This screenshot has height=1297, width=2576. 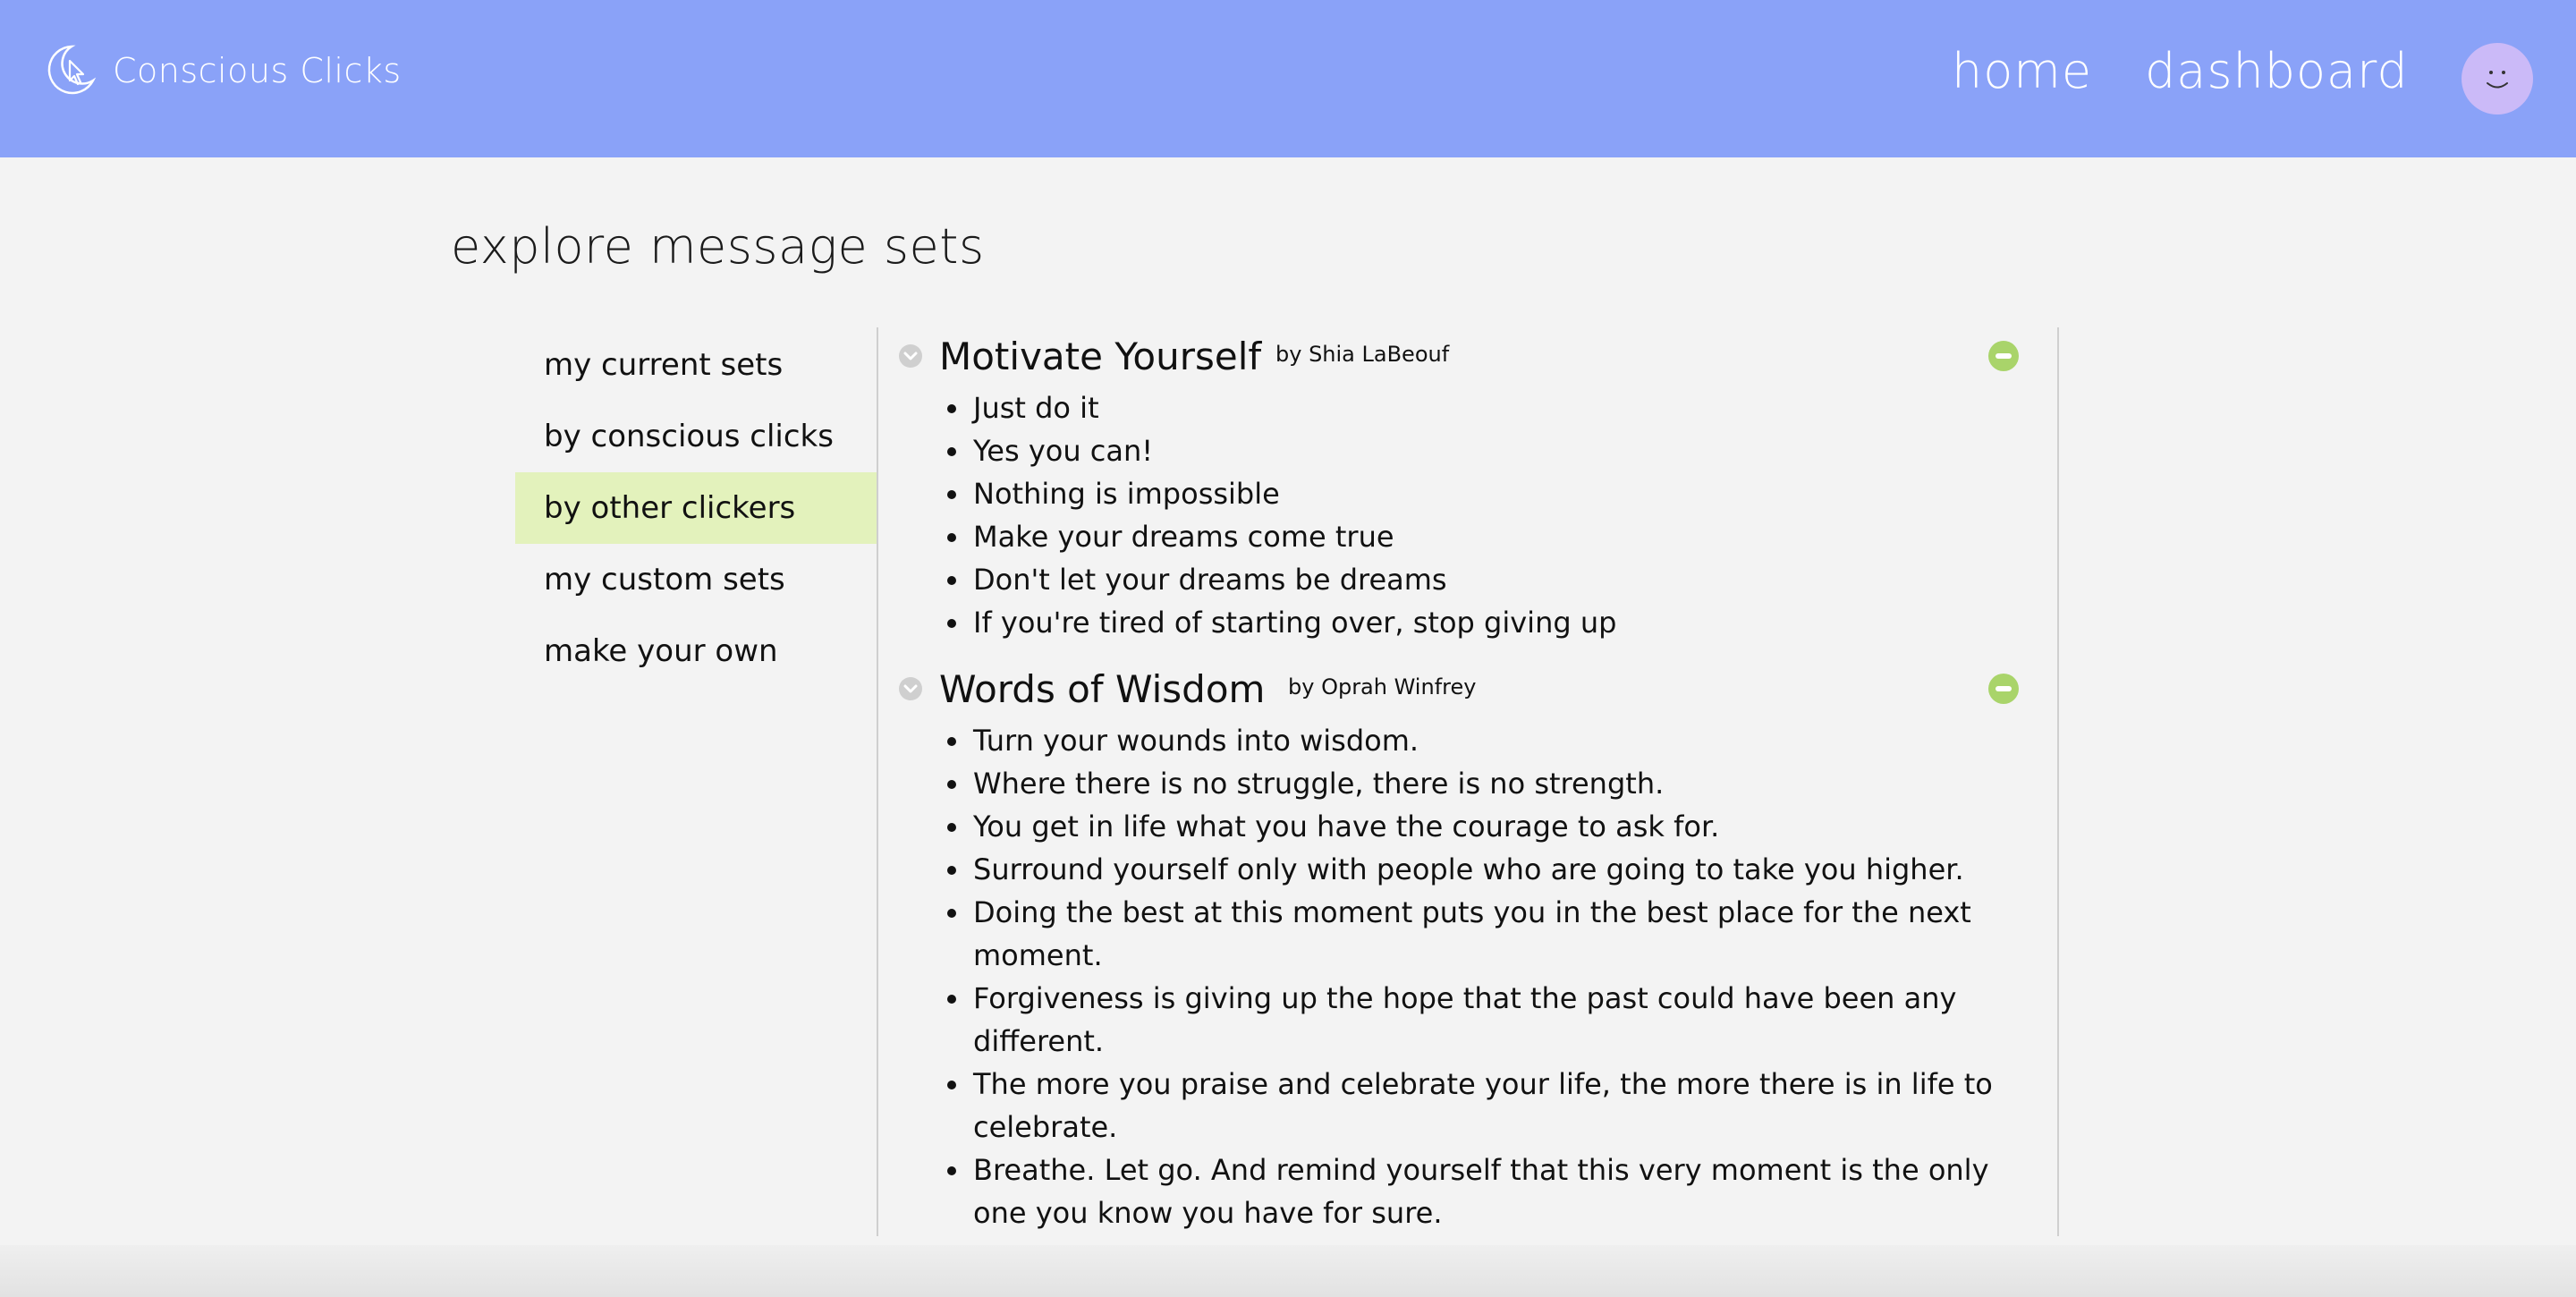 What do you see at coordinates (877, 782) in the screenshot?
I see `content-divider-left` at bounding box center [877, 782].